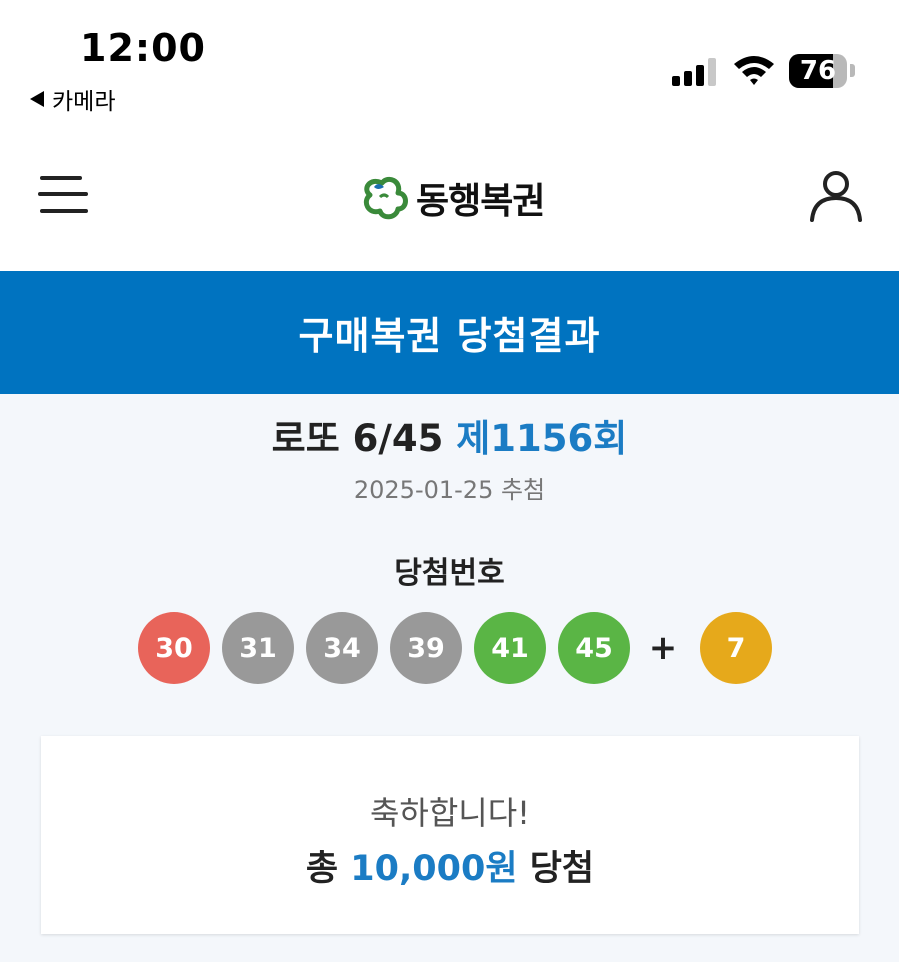  I want to click on user-account-button, so click(836, 196).